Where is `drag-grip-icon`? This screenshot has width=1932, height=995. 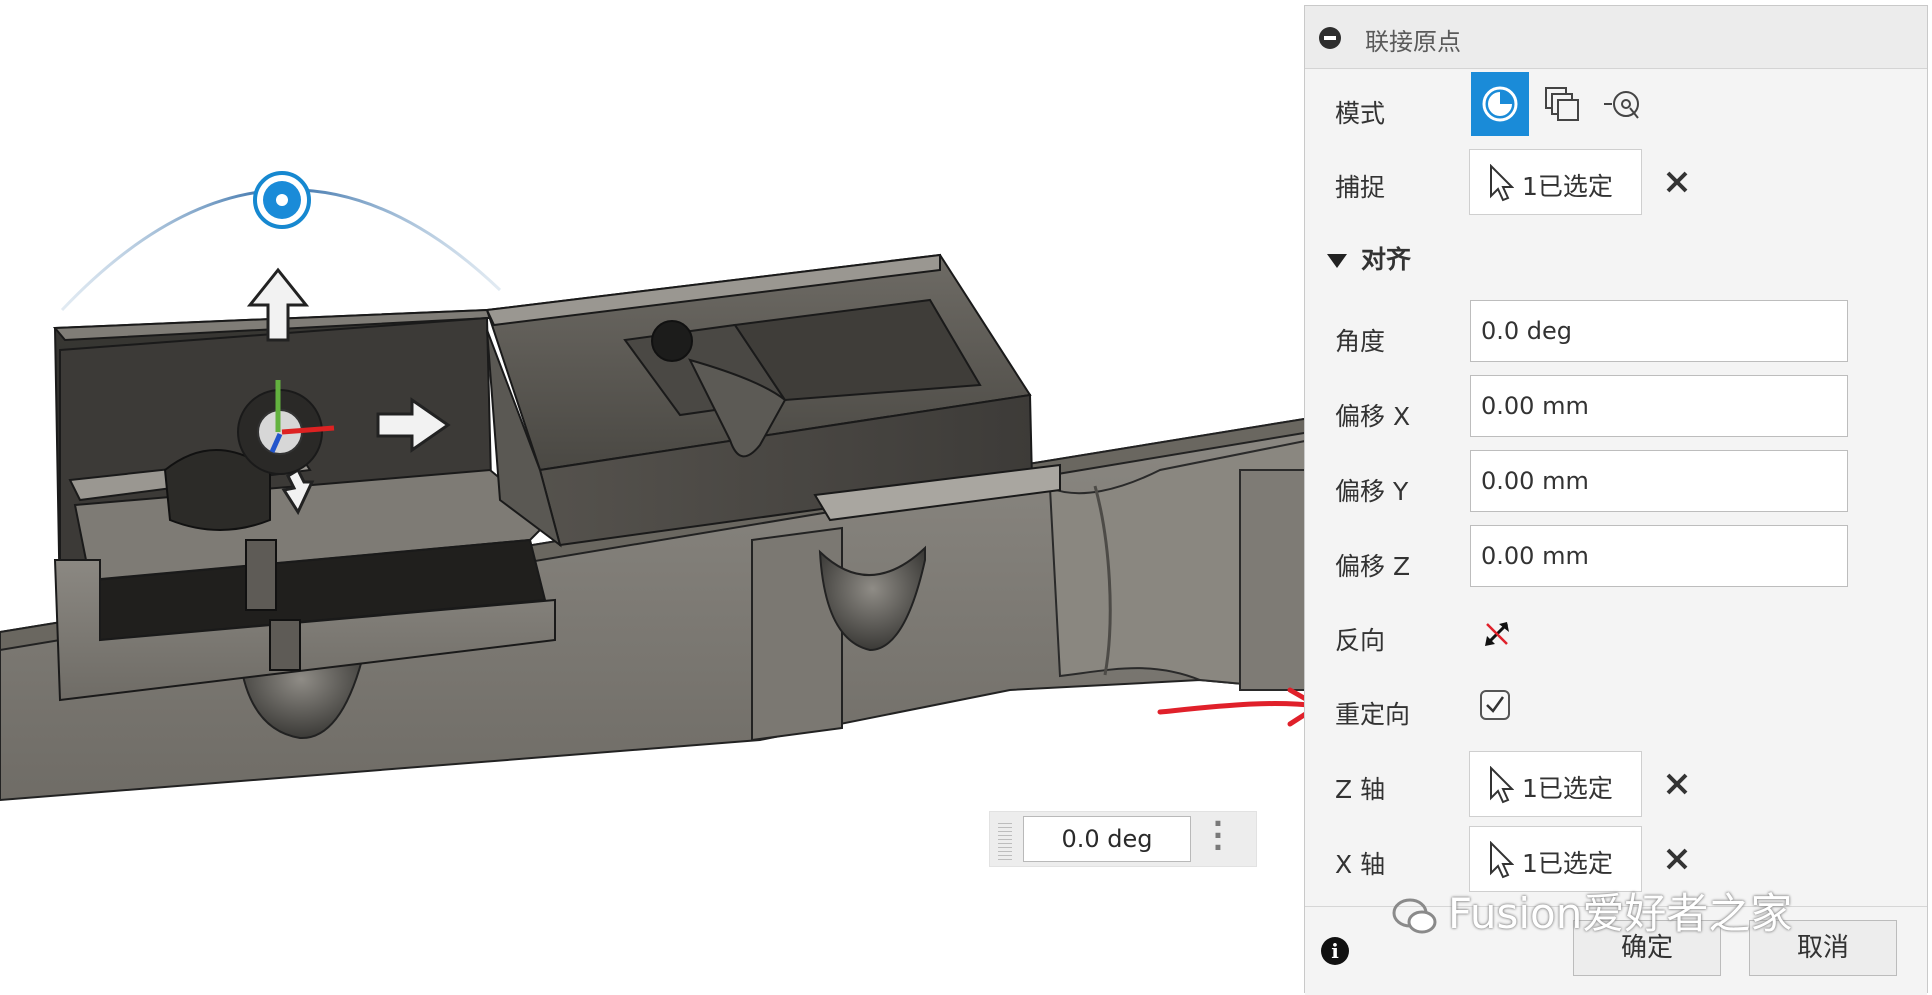
drag-grip-icon is located at coordinates (1005, 840).